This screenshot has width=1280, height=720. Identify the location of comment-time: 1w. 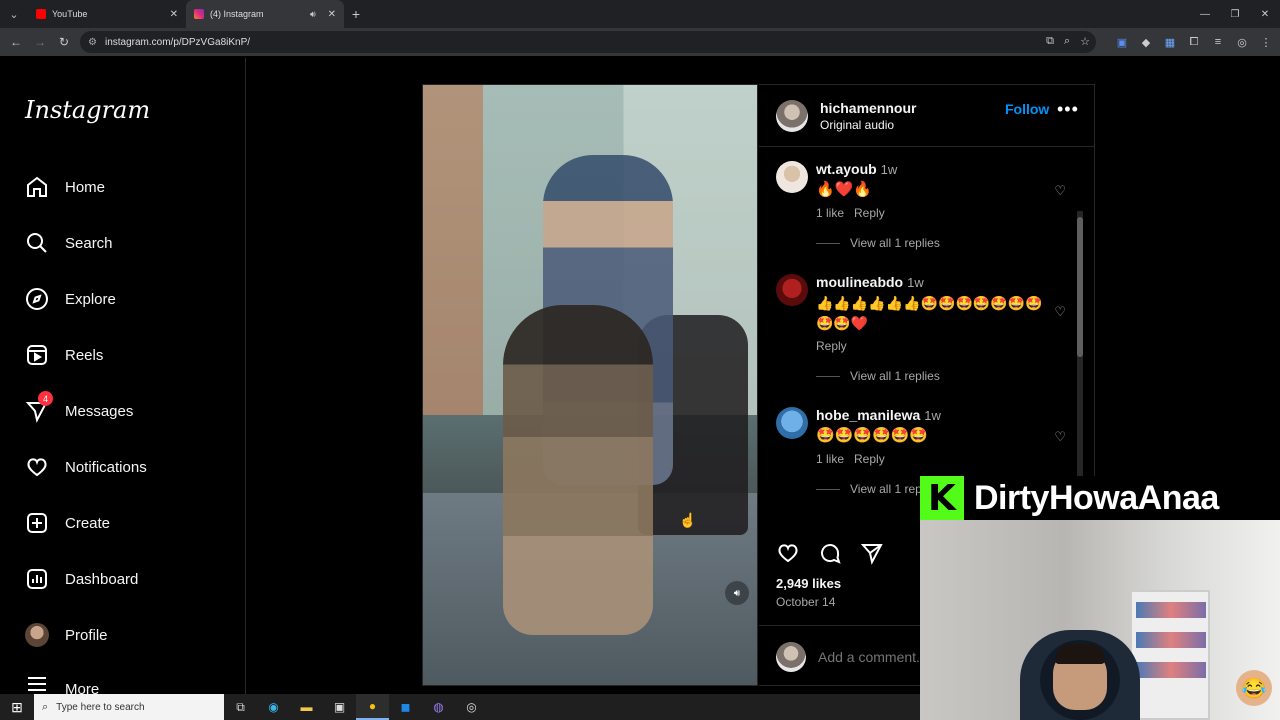
(932, 415).